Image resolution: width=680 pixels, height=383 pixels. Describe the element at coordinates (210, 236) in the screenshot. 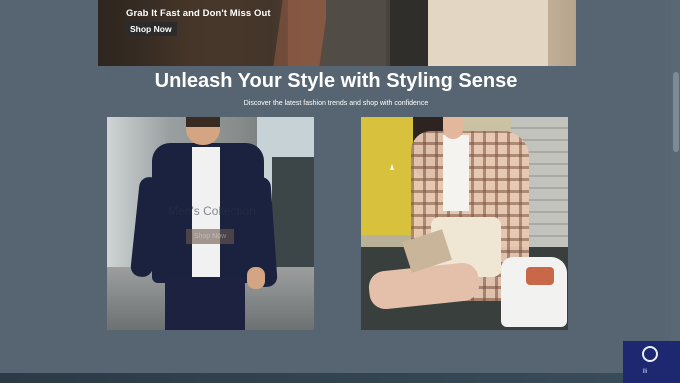

I see `card-shop-now-button: Shop Now` at that location.